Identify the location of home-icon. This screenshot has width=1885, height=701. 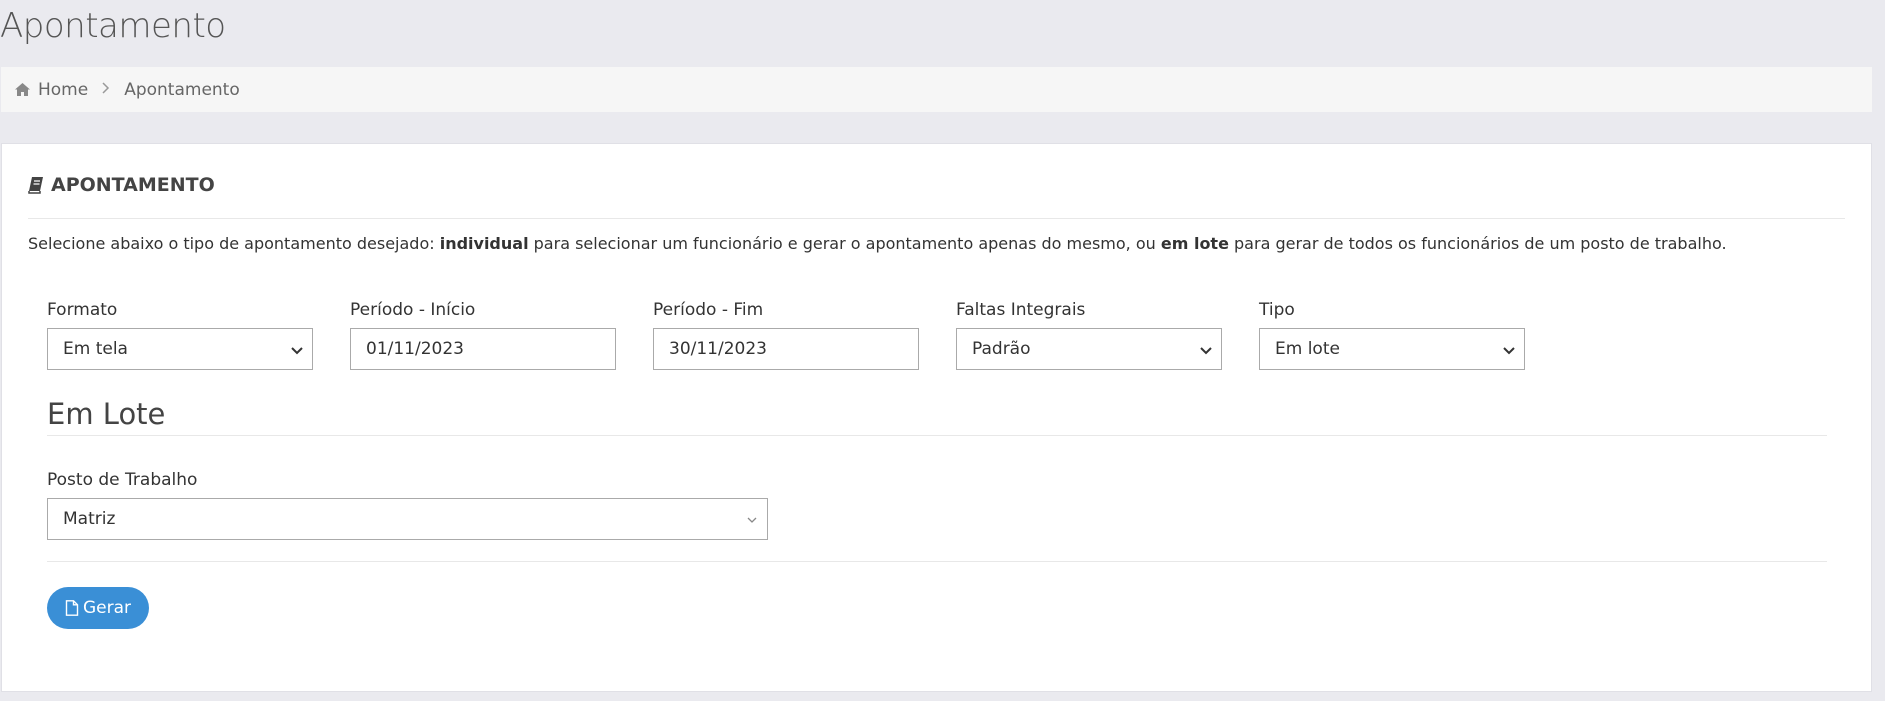
(22, 89).